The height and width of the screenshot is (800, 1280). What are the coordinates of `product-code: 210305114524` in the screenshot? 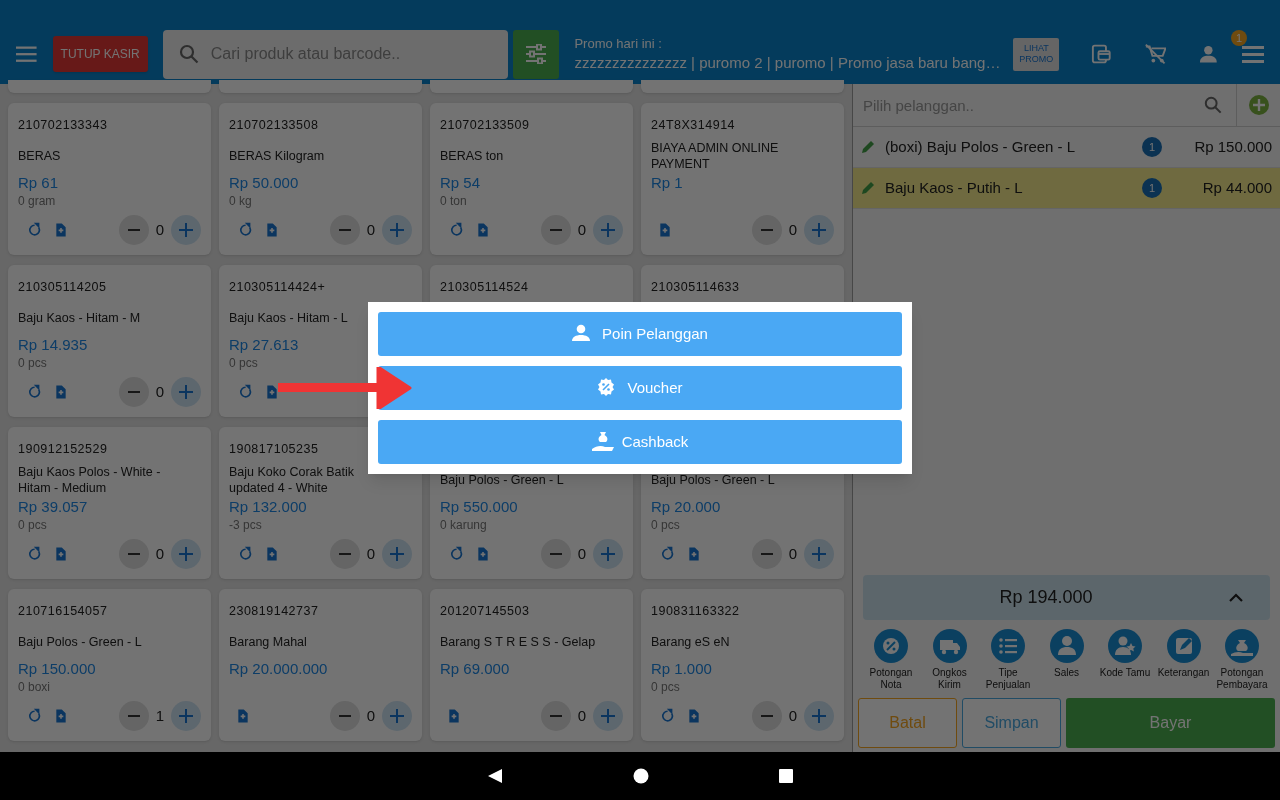 It's located at (485, 287).